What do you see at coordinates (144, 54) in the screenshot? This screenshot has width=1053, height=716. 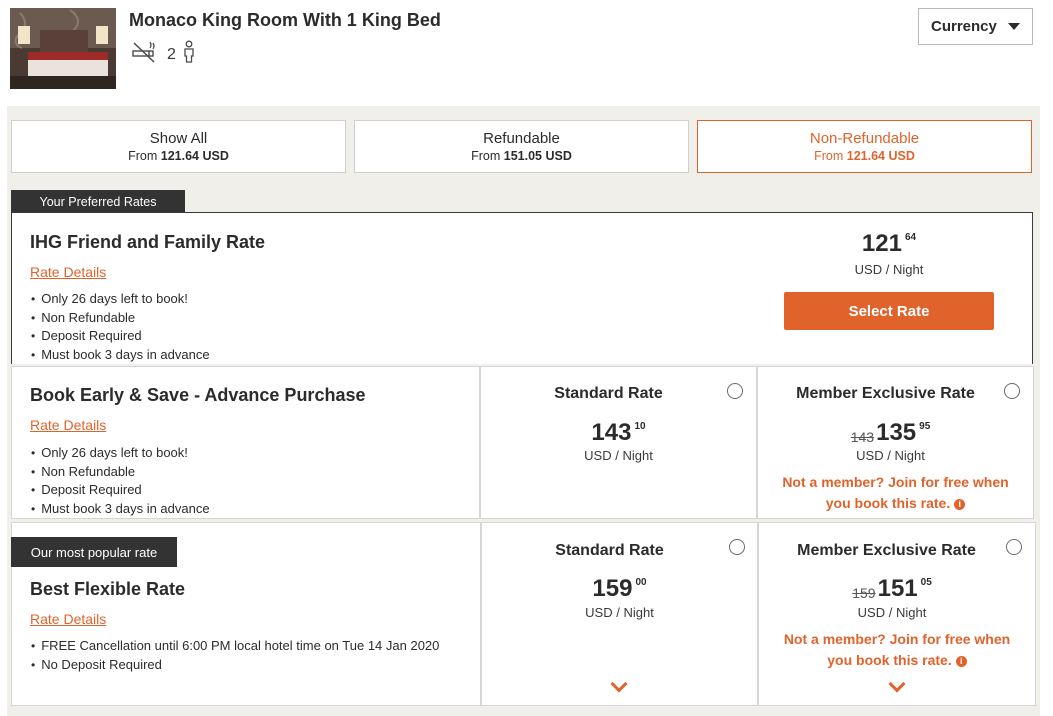 I see `no-smoking-icon` at bounding box center [144, 54].